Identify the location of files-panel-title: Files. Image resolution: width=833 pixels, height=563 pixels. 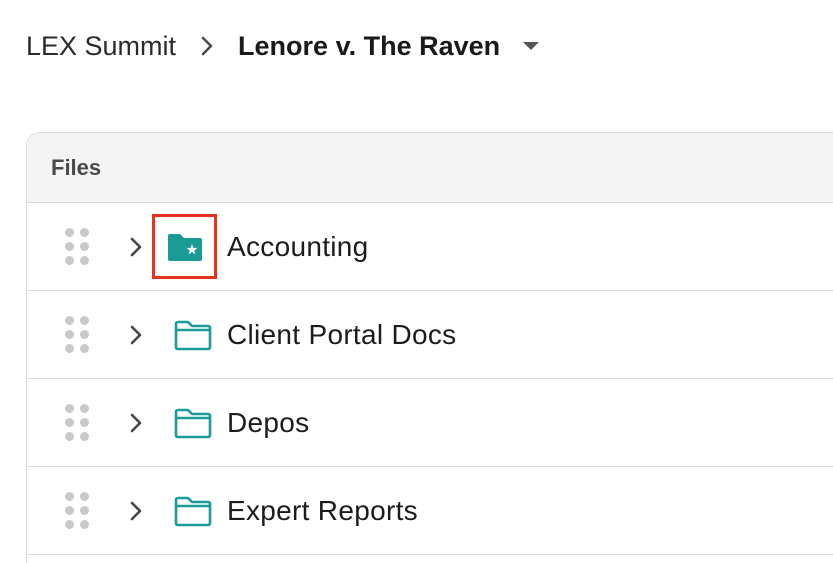
(76, 167).